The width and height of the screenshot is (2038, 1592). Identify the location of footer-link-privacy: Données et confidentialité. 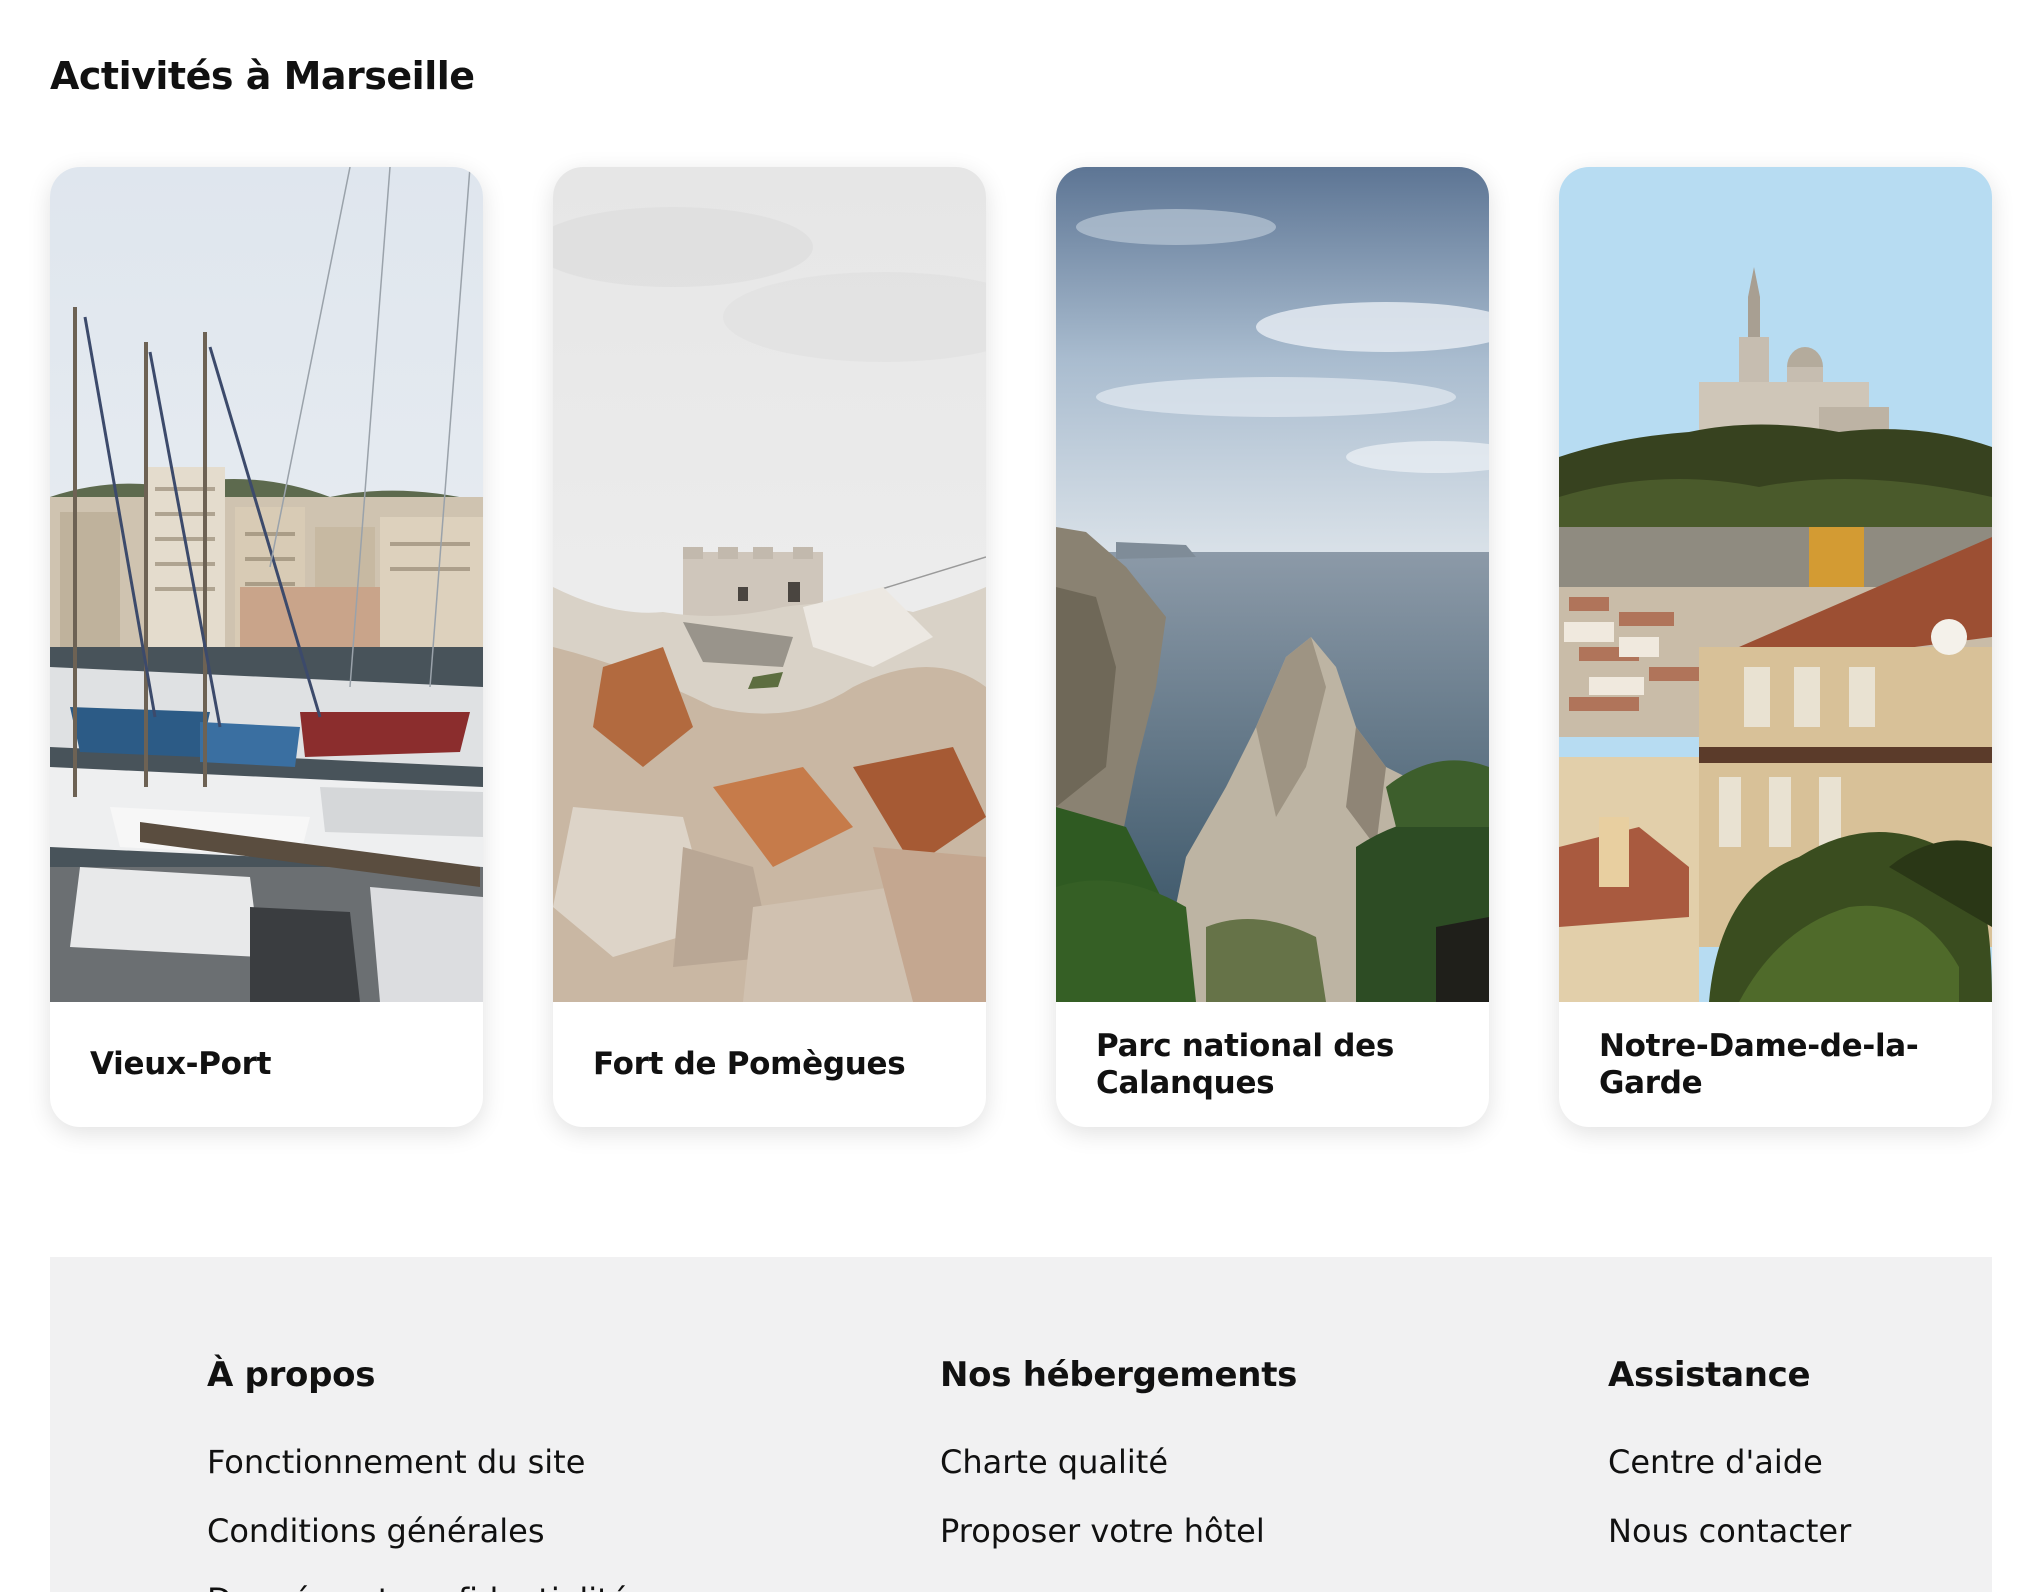
(418, 1586).